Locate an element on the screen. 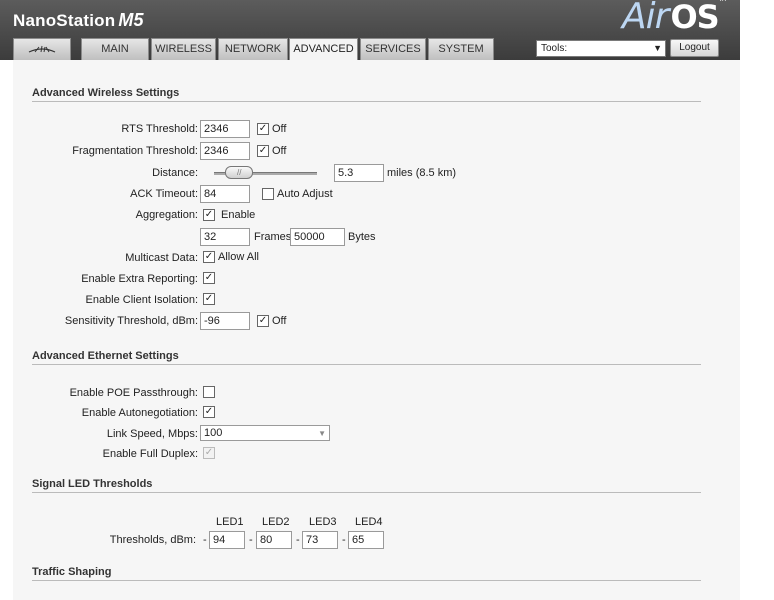 This screenshot has width=774, height=600. rts-threshold-label: RTS Threshold: is located at coordinates (159, 129).